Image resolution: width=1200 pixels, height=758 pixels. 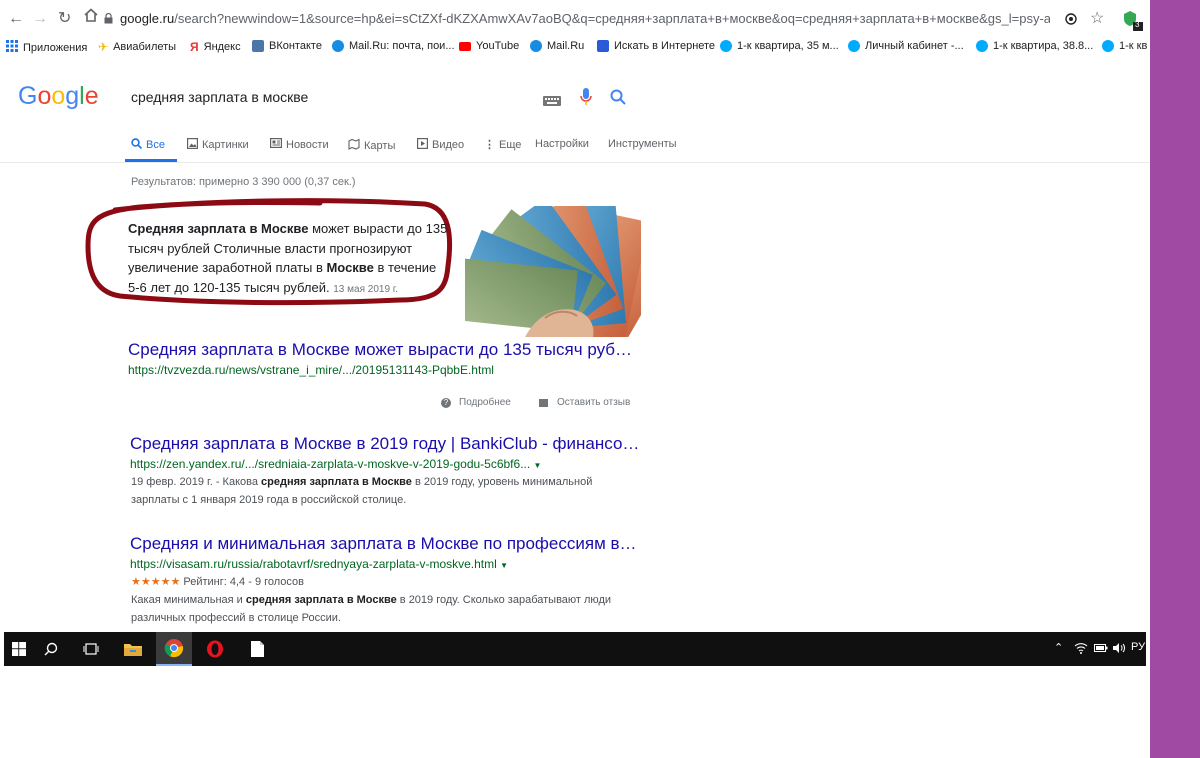 What do you see at coordinates (225, 145) in the screenshot?
I see `tab-label: Картинки` at bounding box center [225, 145].